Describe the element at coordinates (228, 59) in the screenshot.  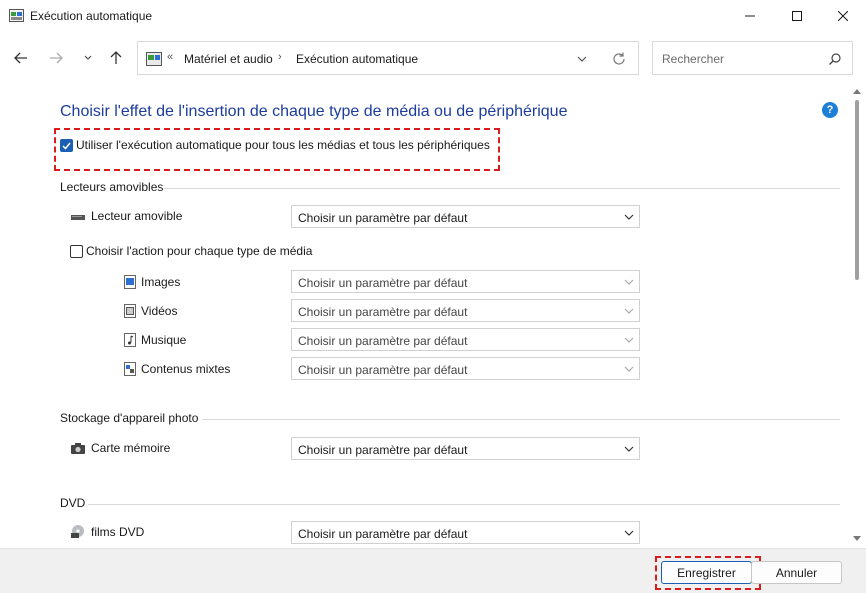
I see `breadcrumb-hardware-sound: Matériel et audio` at that location.